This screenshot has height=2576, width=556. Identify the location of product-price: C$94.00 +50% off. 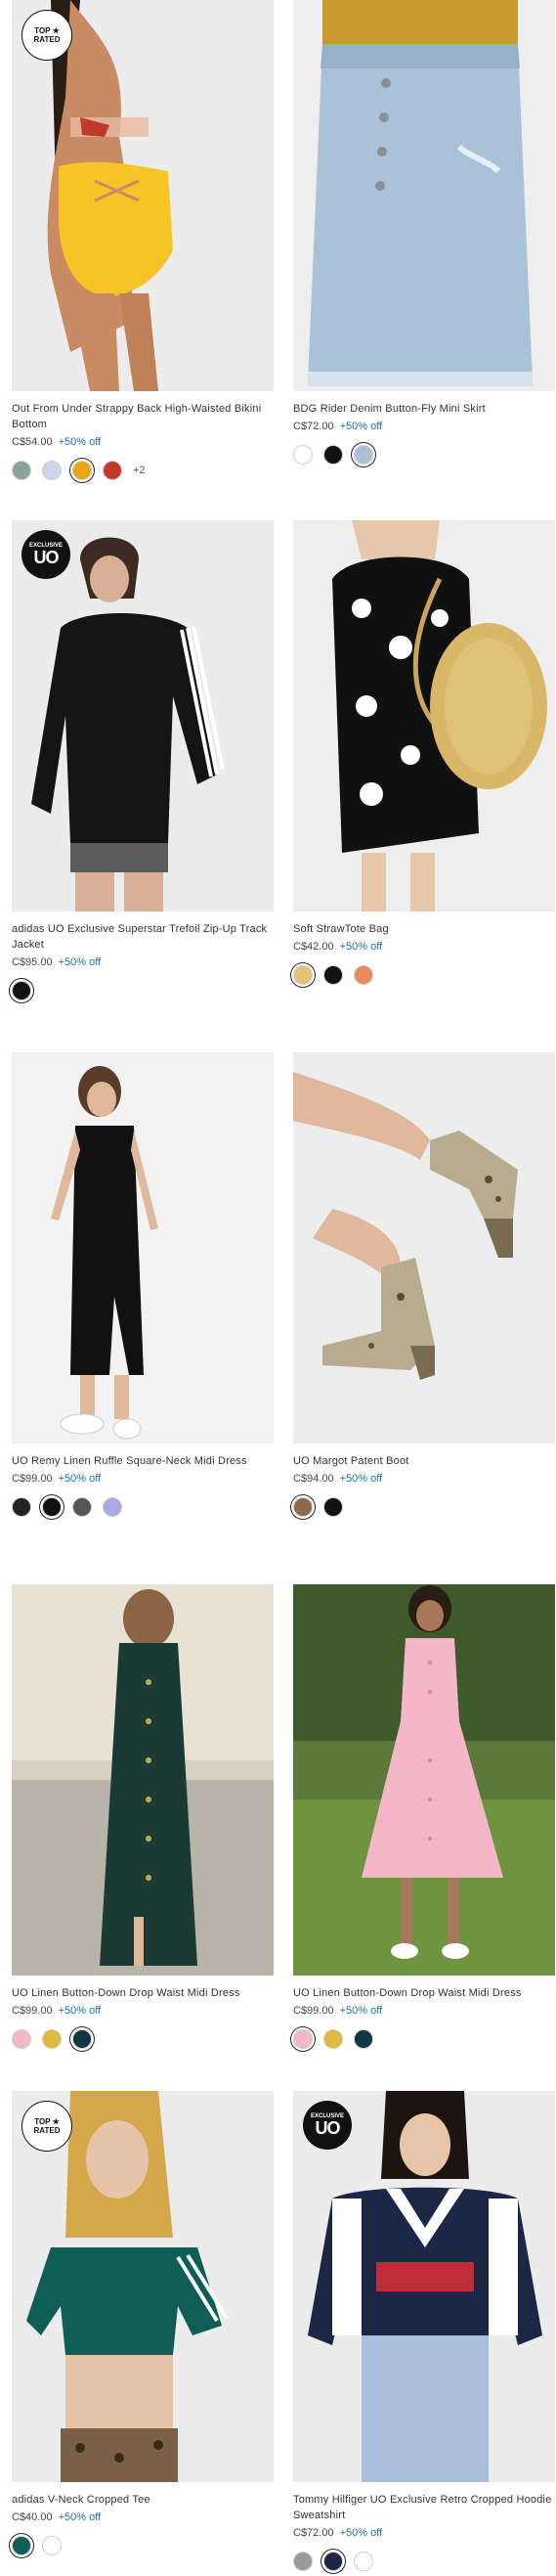
(424, 1479).